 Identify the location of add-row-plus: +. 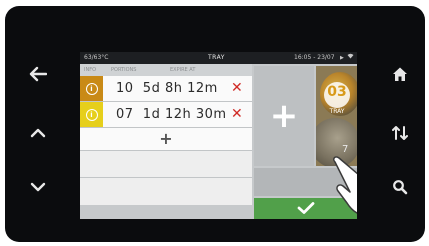
(166, 138).